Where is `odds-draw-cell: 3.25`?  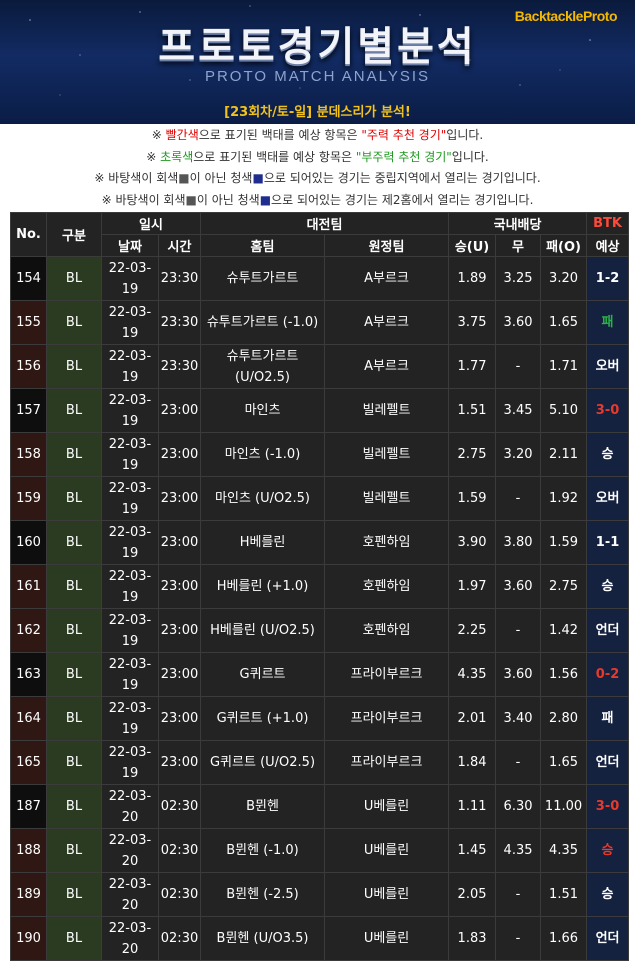 odds-draw-cell: 3.25 is located at coordinates (518, 278).